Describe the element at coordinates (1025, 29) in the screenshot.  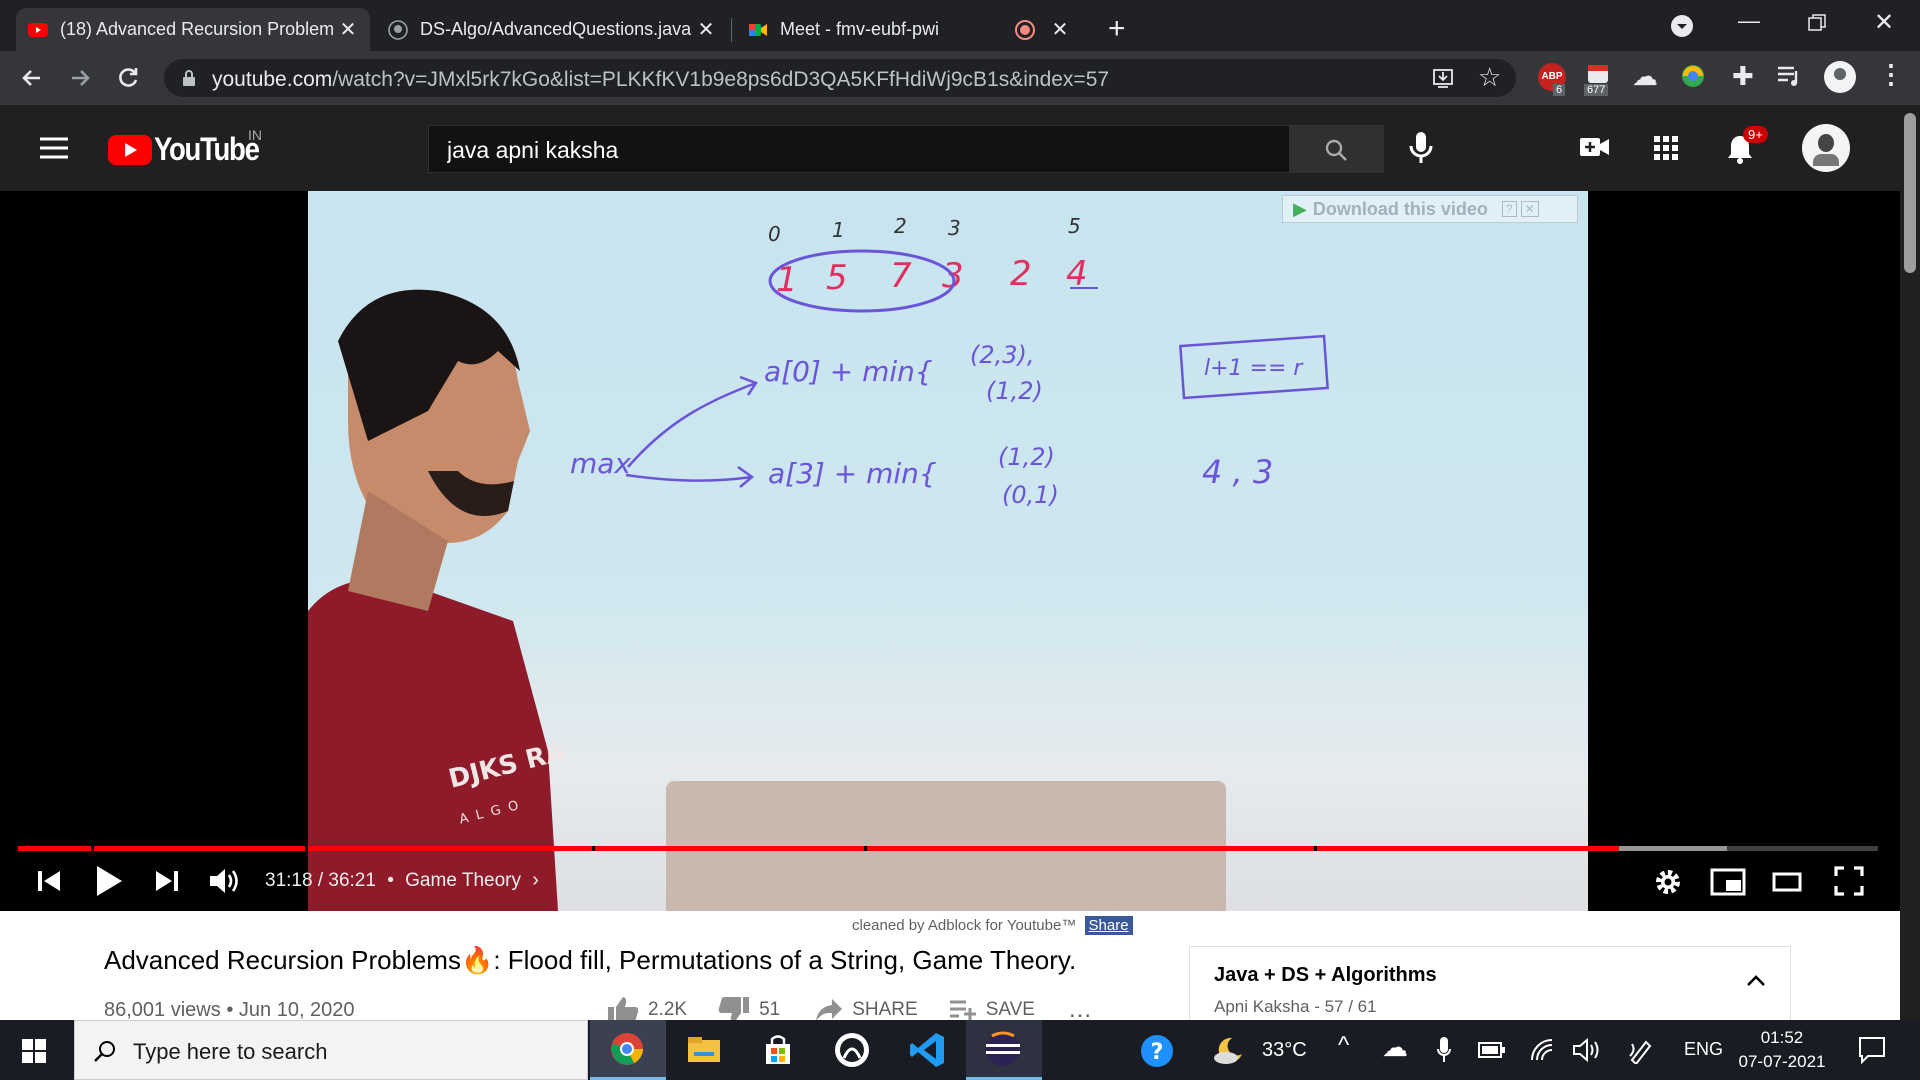
I see `recording-icon` at that location.